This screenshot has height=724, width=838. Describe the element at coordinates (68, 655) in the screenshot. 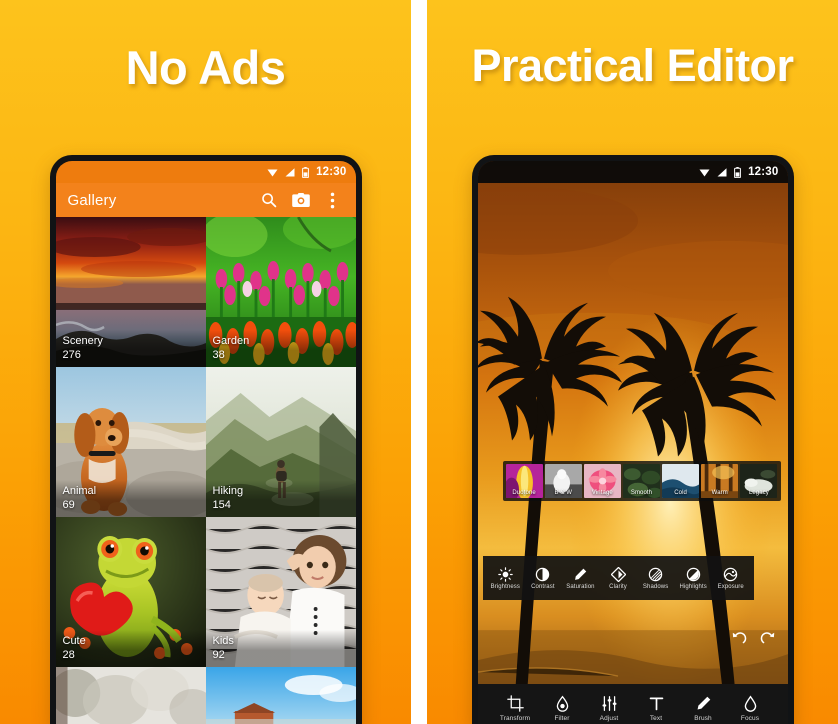

I see `album-count: 28` at that location.